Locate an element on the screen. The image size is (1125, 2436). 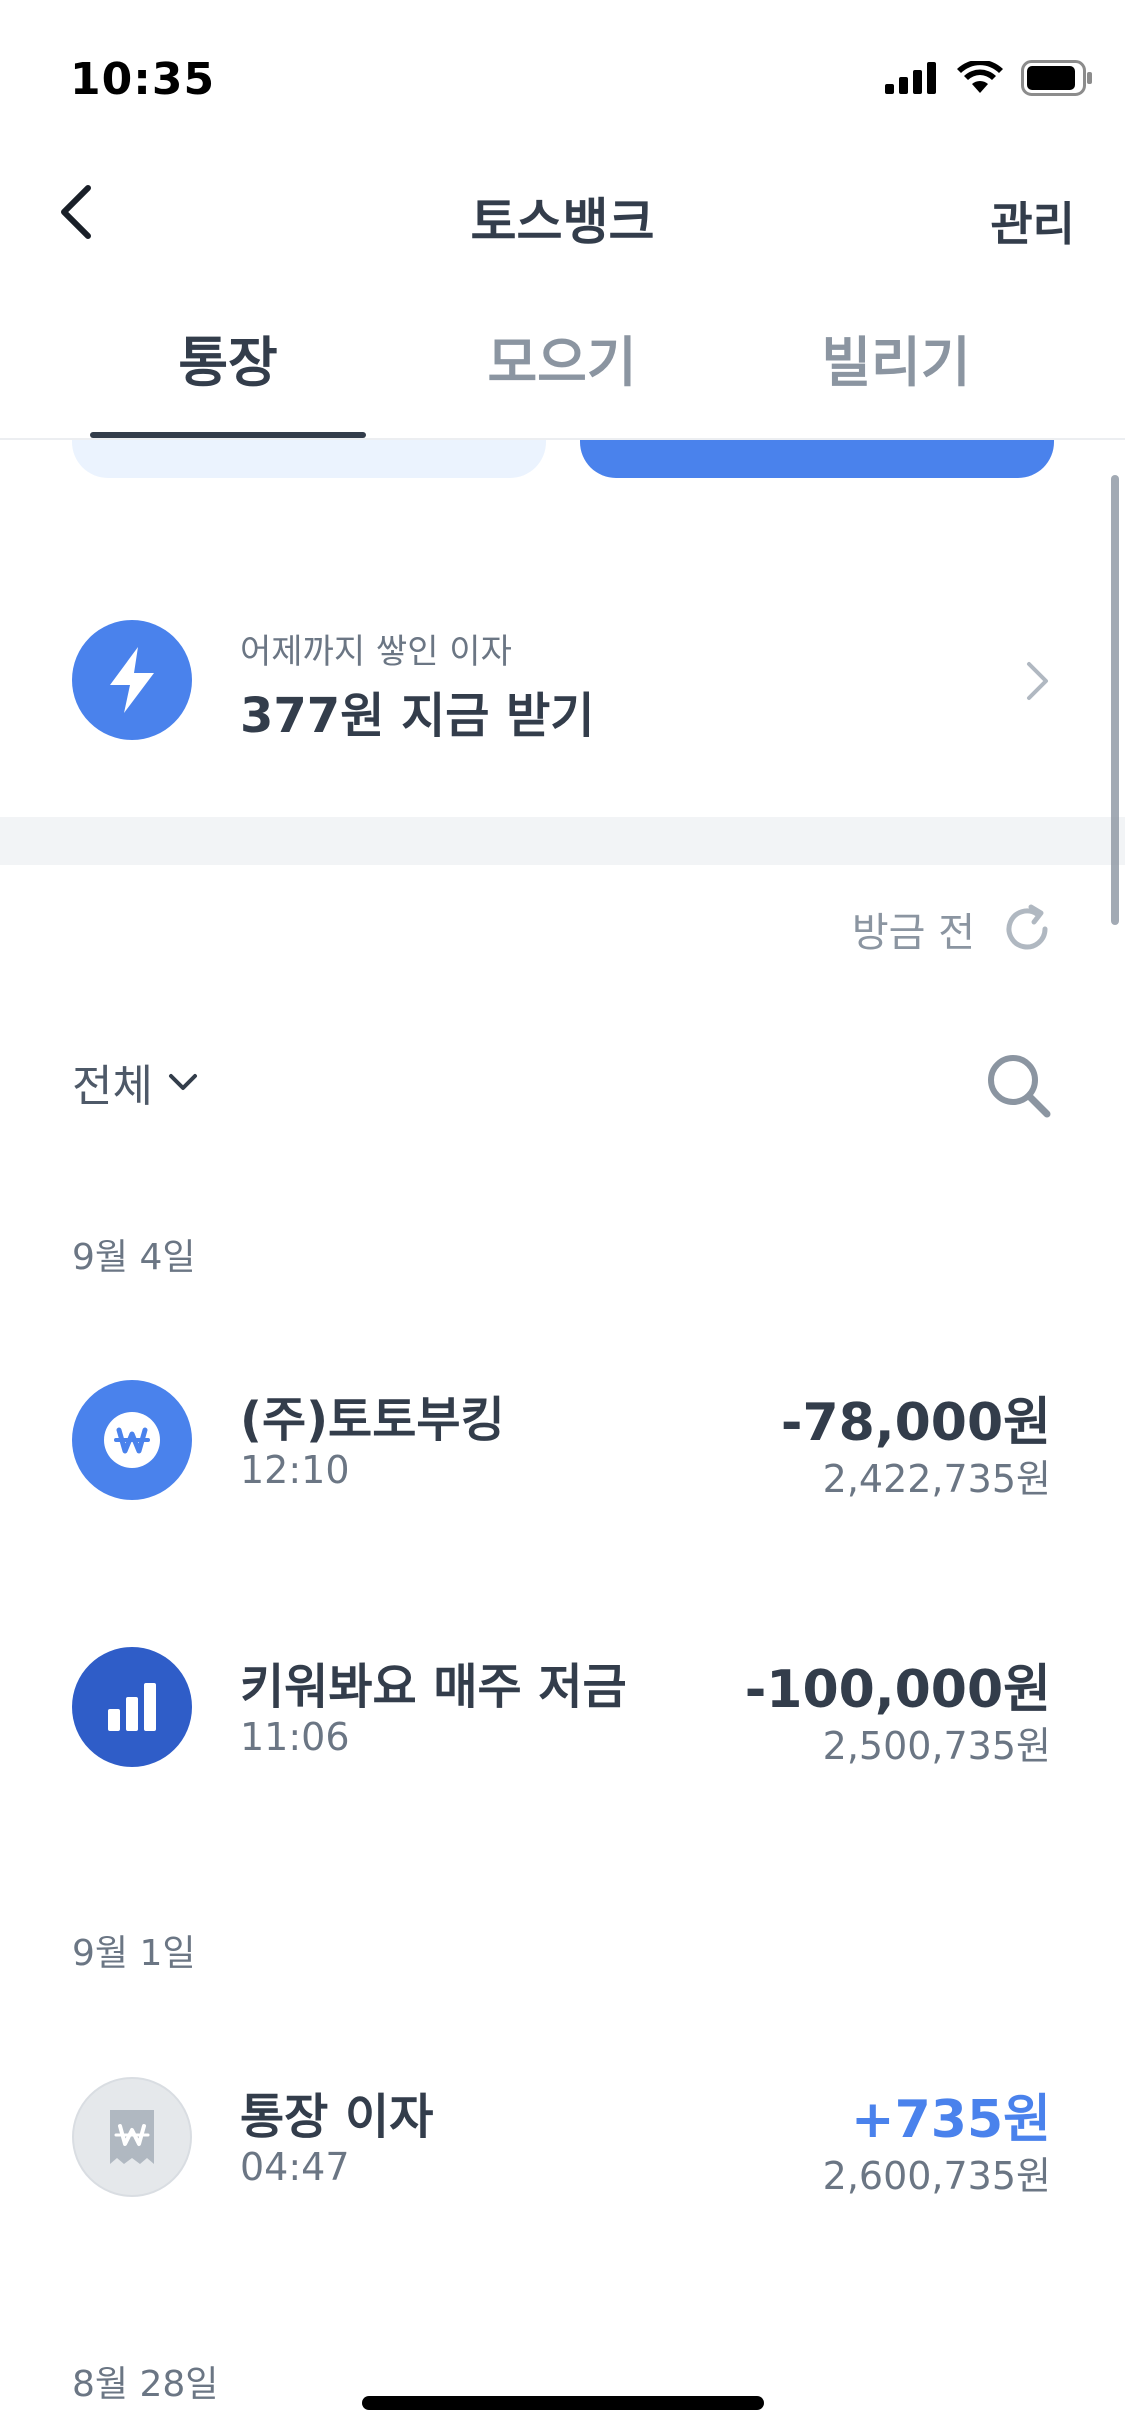
interest-title: 377원 지금 받기 is located at coordinates (417, 716).